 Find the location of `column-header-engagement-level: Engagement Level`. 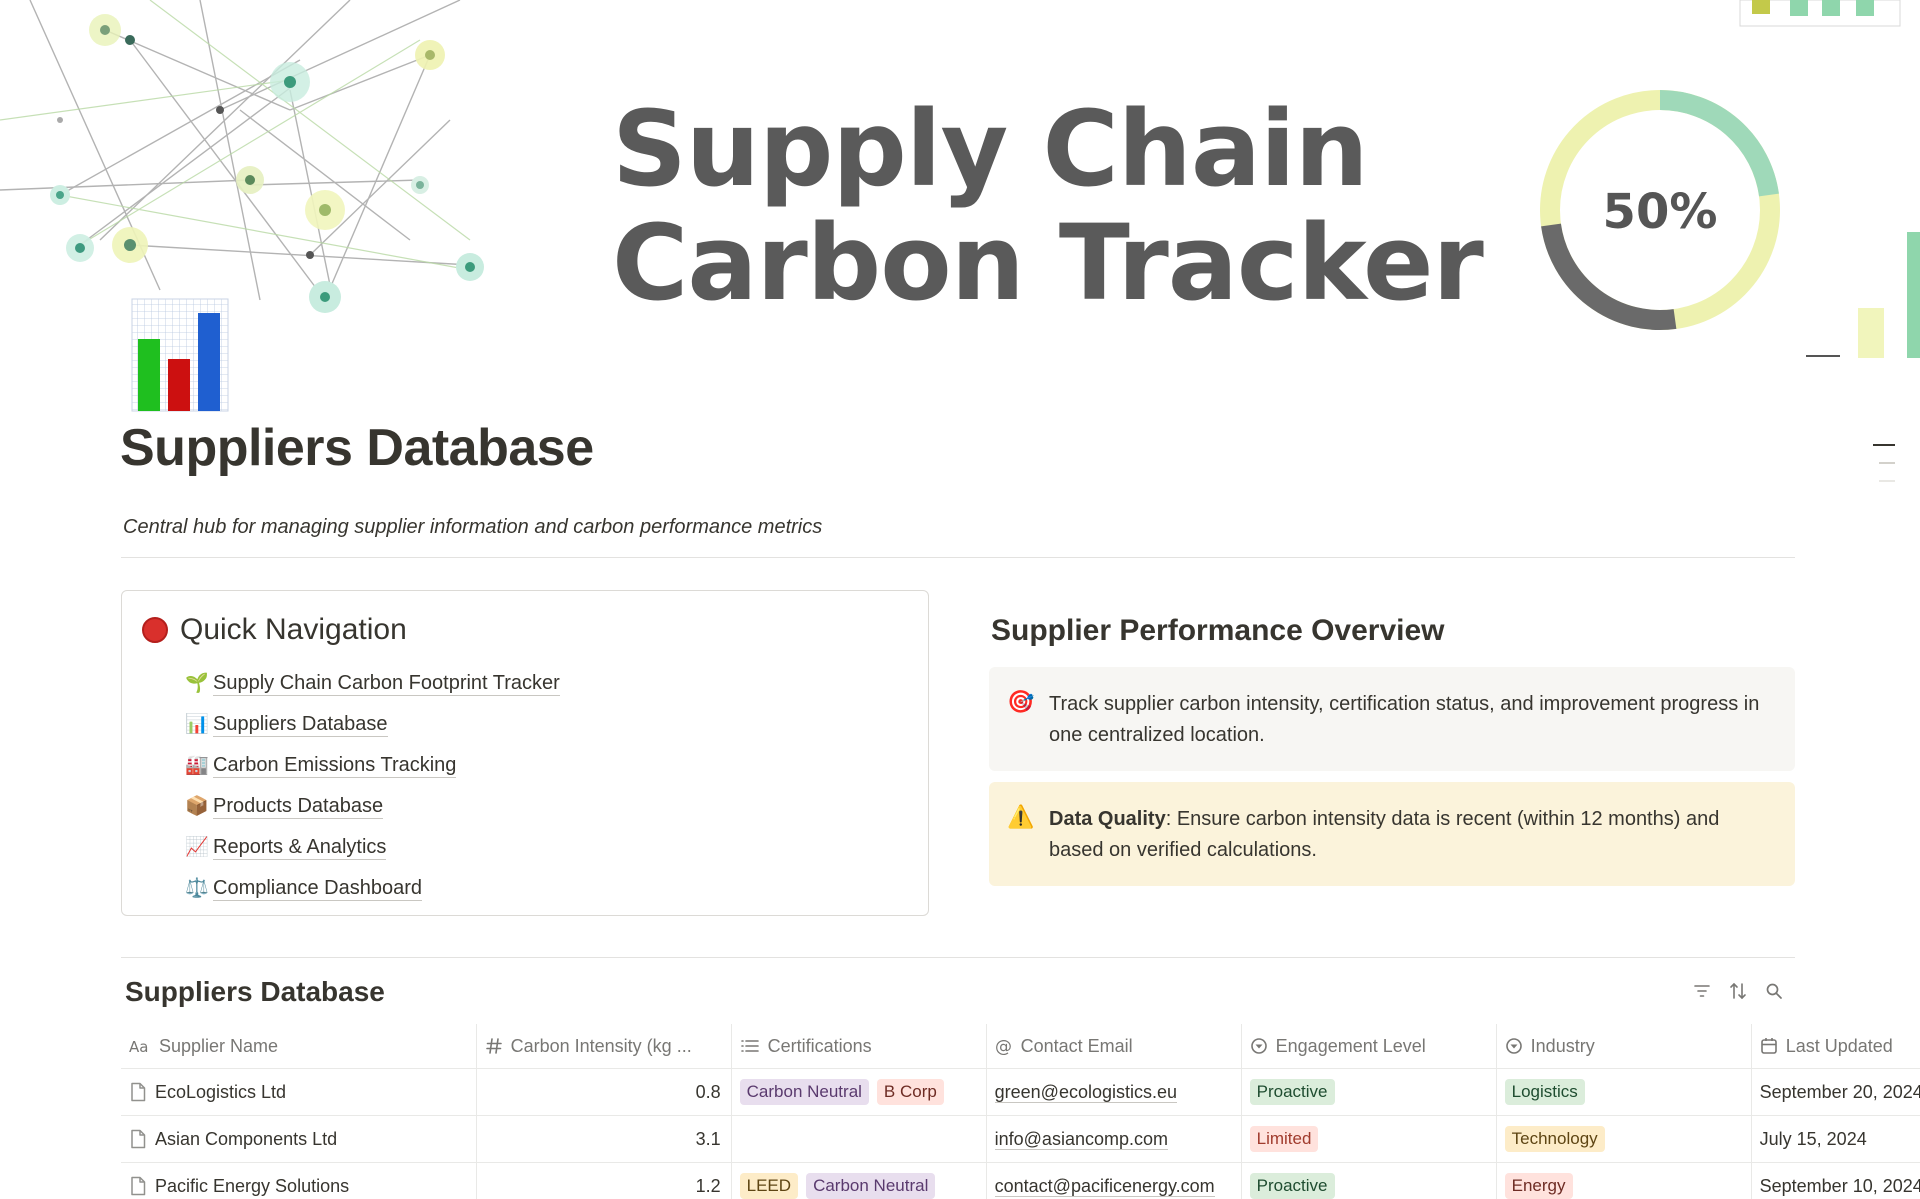

column-header-engagement-level: Engagement Level is located at coordinates (1369, 1046).